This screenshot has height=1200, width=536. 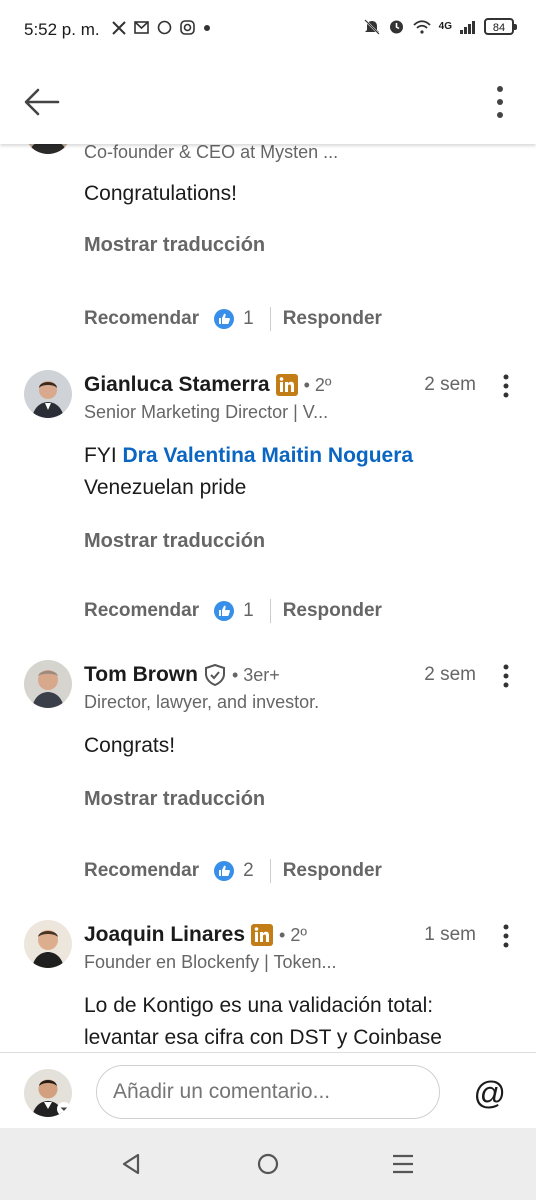 What do you see at coordinates (263, 1037) in the screenshot?
I see `comment-text-line: levantar esa cifra con DST y Coinbase` at bounding box center [263, 1037].